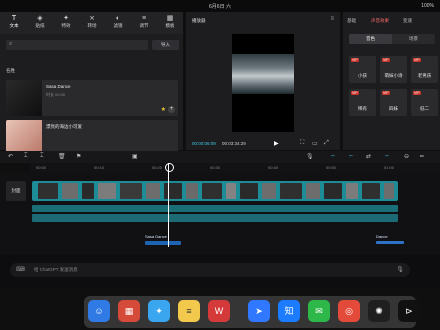  Describe the element at coordinates (99, 311) in the screenshot. I see `finder-icon: ☺` at that location.